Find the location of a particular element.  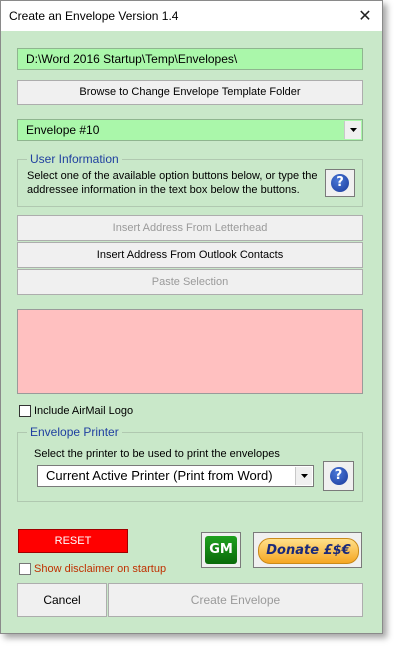

printer-select: Current Active Printer (Print from Word) is located at coordinates (175, 476).